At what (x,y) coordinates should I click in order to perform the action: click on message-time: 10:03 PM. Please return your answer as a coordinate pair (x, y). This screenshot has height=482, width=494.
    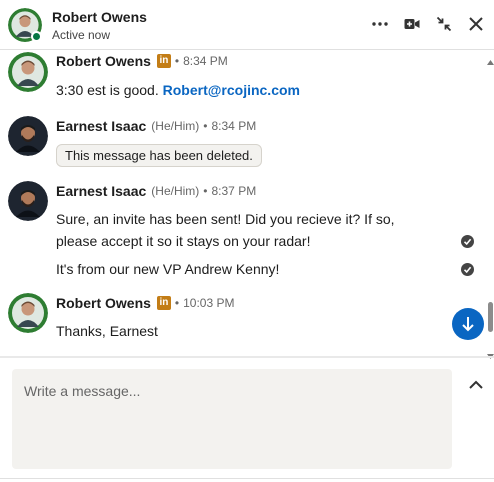
    Looking at the image, I should click on (209, 303).